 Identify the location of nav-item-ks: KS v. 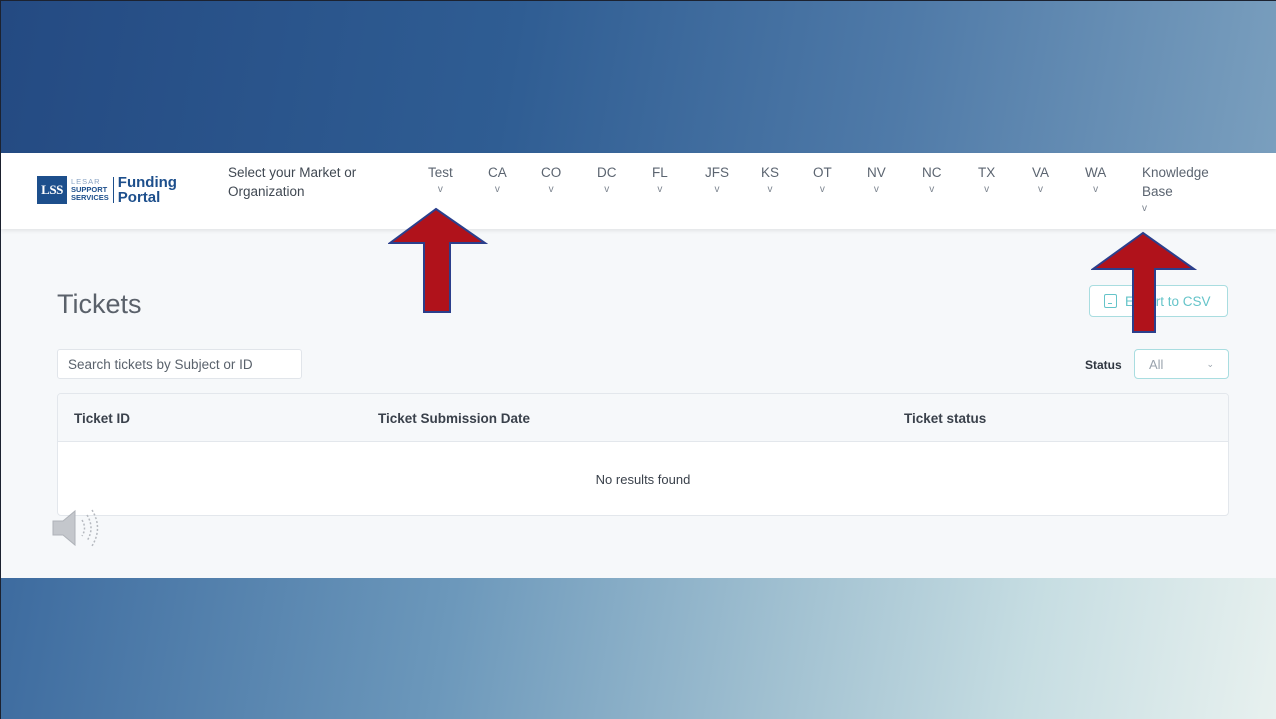
(770, 180).